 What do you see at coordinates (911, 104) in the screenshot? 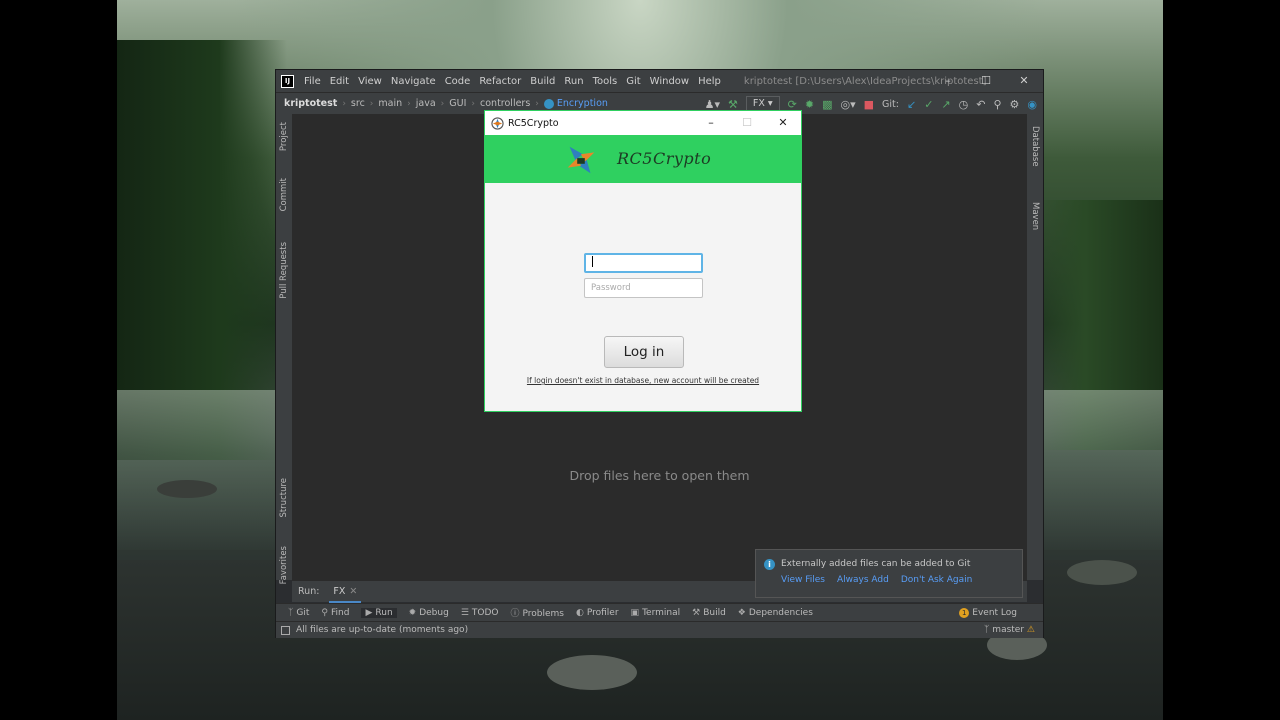
I see `git-update-icon: ↙` at bounding box center [911, 104].